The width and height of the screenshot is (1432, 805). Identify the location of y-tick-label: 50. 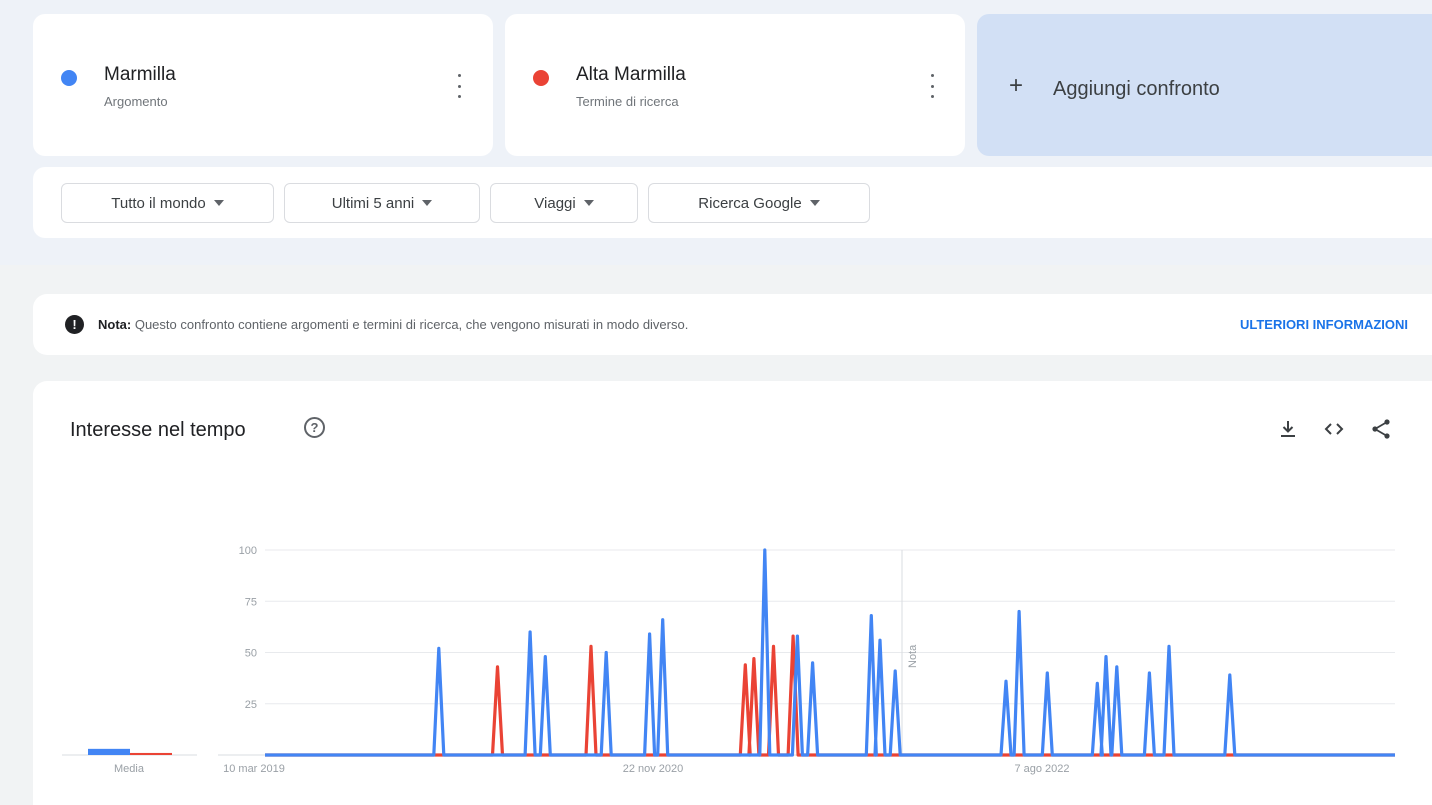
(251, 654).